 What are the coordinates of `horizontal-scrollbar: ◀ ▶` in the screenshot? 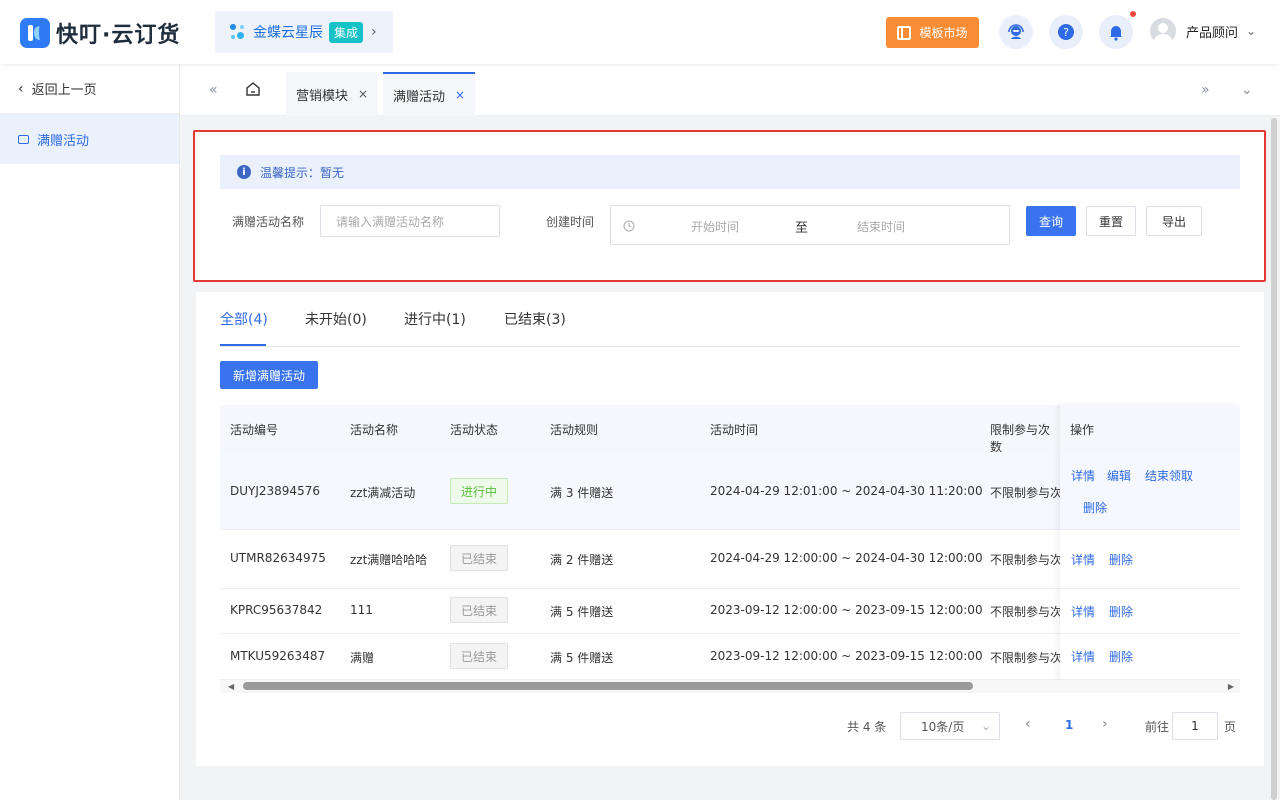 It's located at (730, 686).